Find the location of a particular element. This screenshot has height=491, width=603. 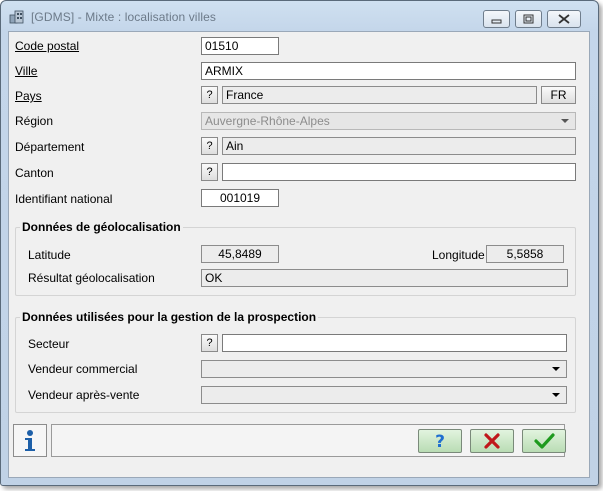

ok-check-icon is located at coordinates (544, 441).